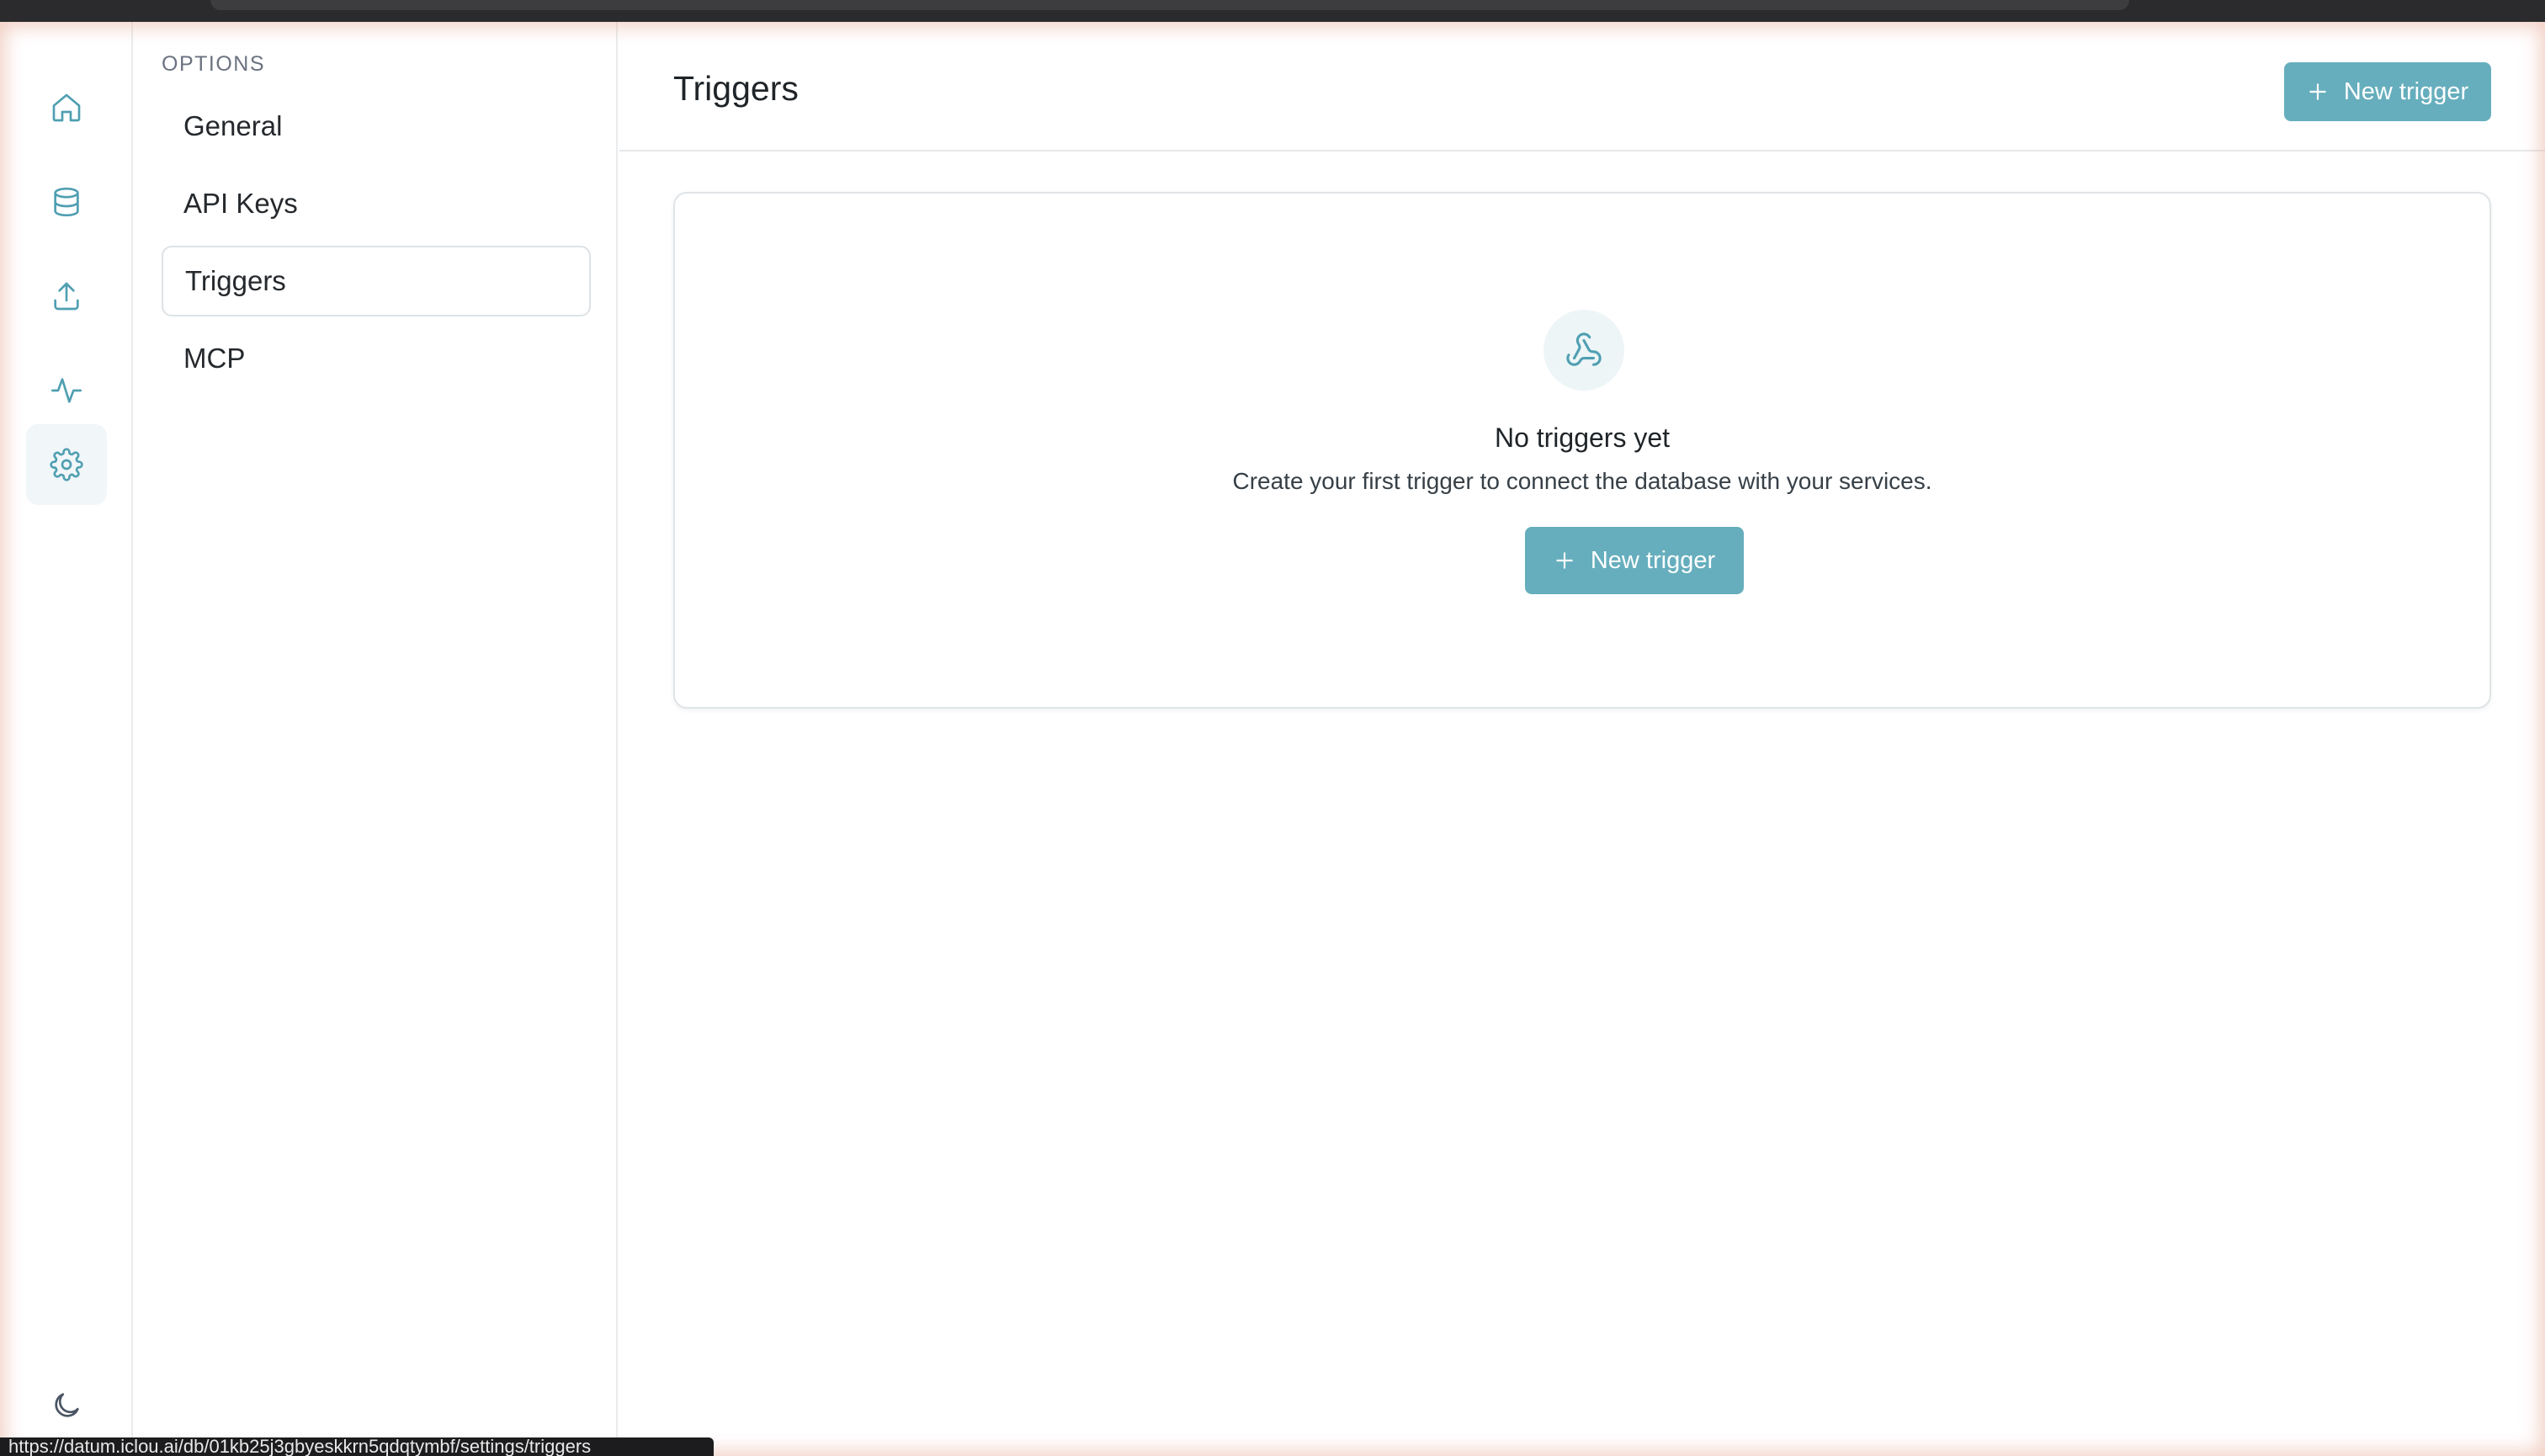 The image size is (2545, 1456). I want to click on page-title: Triggers, so click(736, 88).